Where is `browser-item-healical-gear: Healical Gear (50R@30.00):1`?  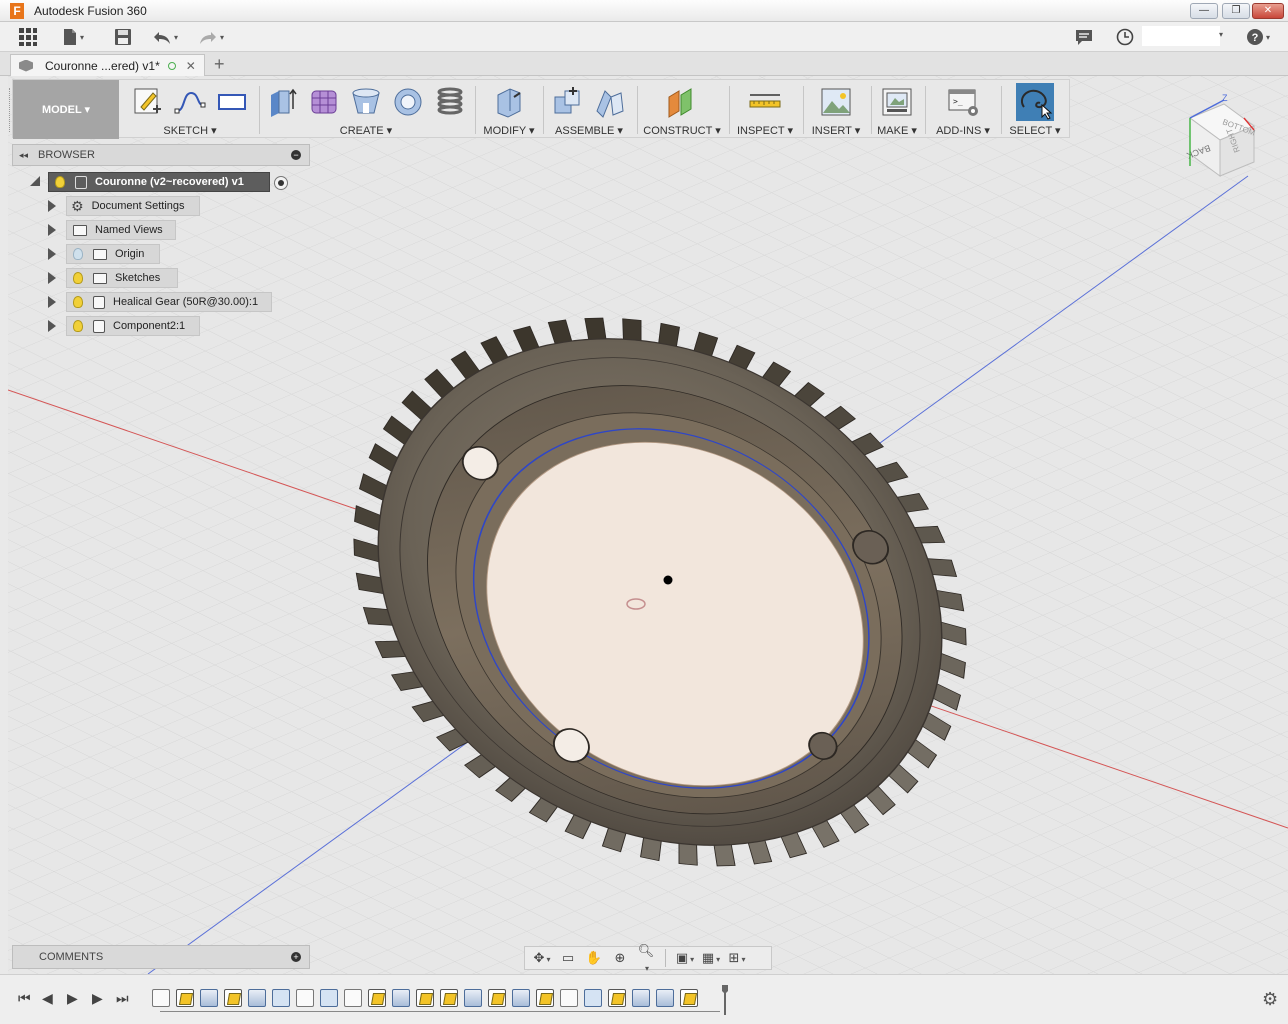 browser-item-healical-gear: Healical Gear (50R@30.00):1 is located at coordinates (169, 302).